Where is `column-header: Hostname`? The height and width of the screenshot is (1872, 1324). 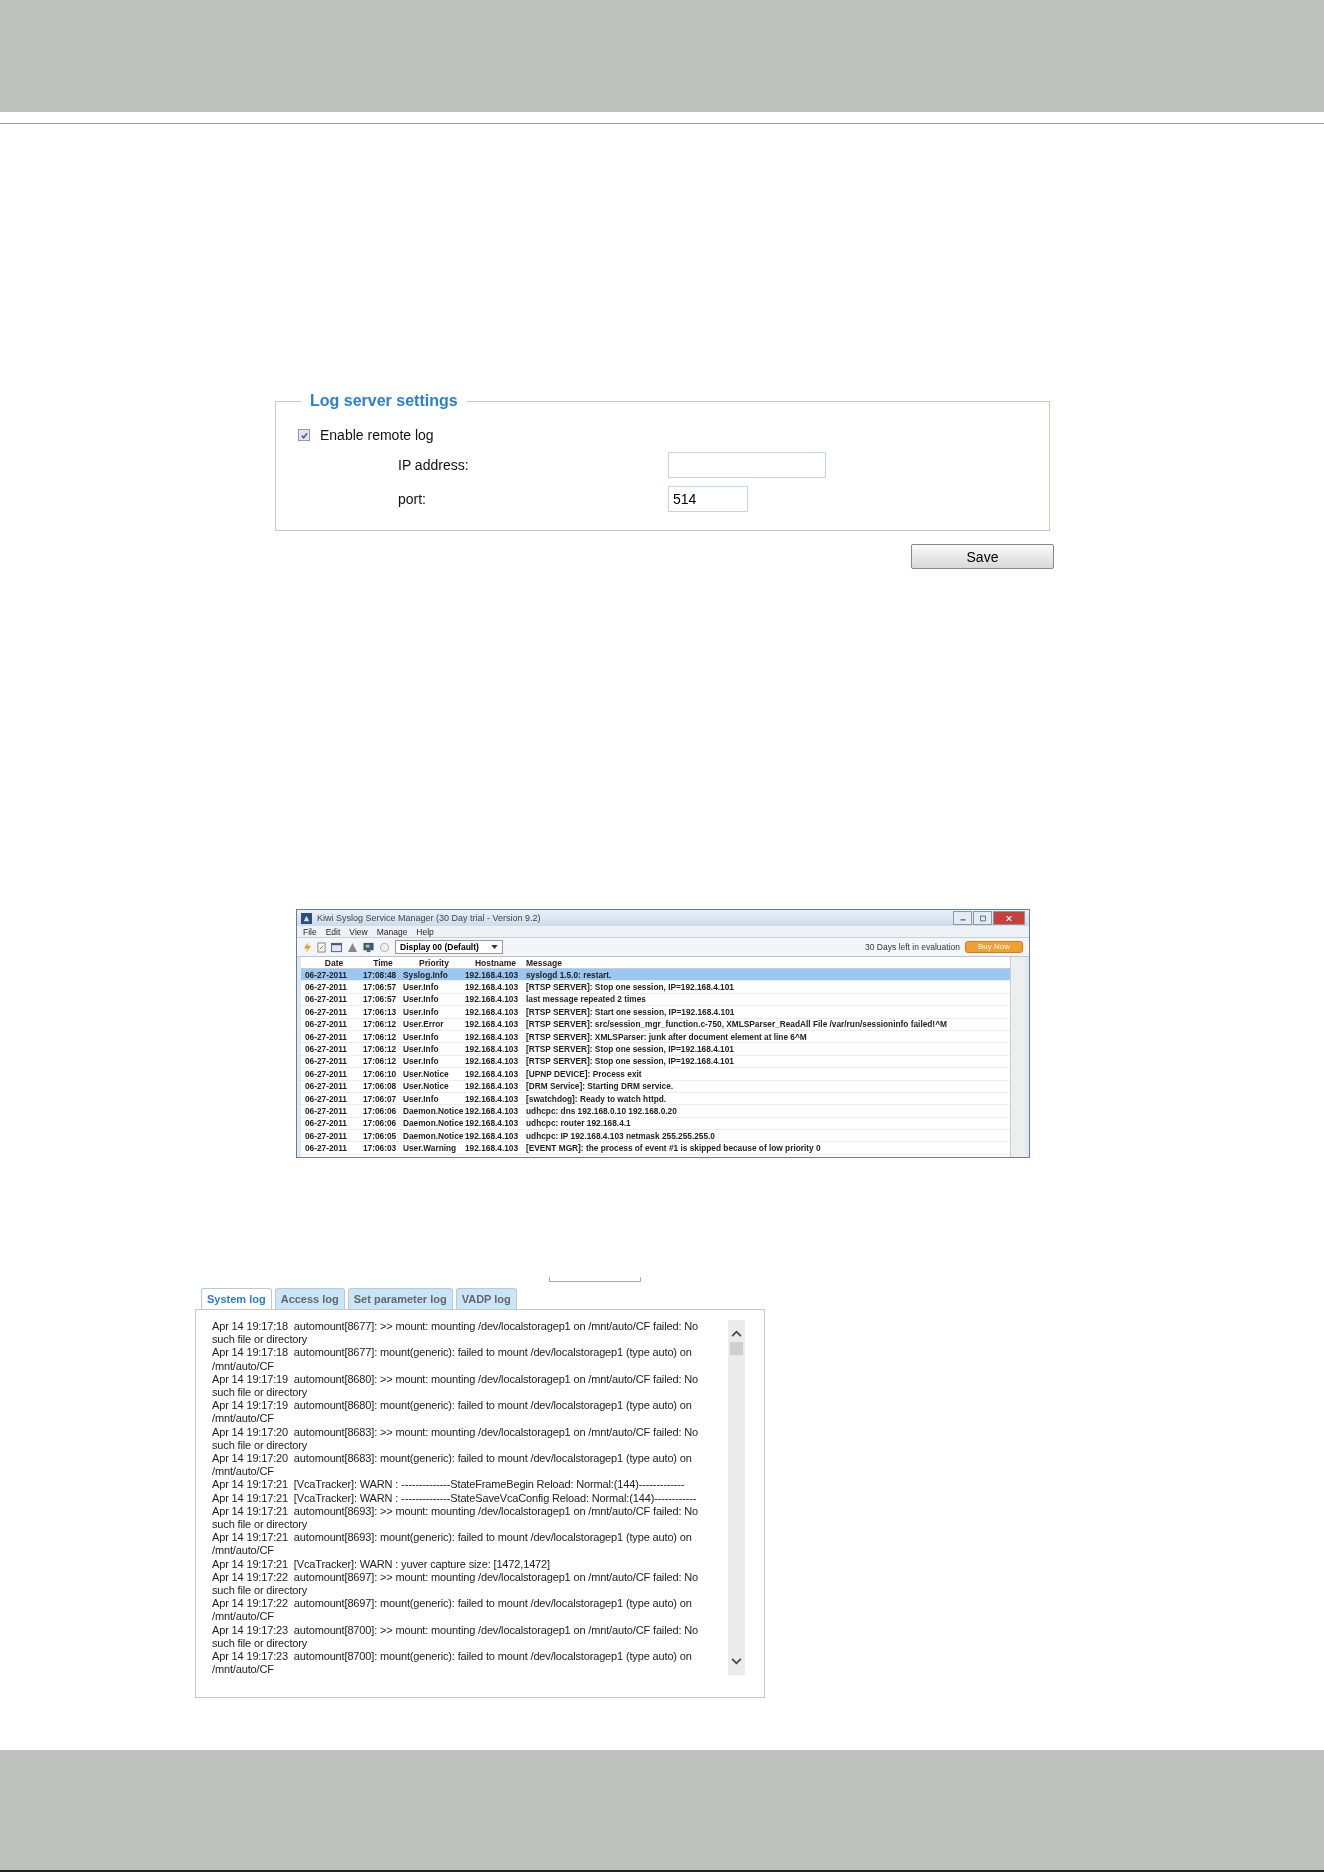 column-header: Hostname is located at coordinates (495, 962).